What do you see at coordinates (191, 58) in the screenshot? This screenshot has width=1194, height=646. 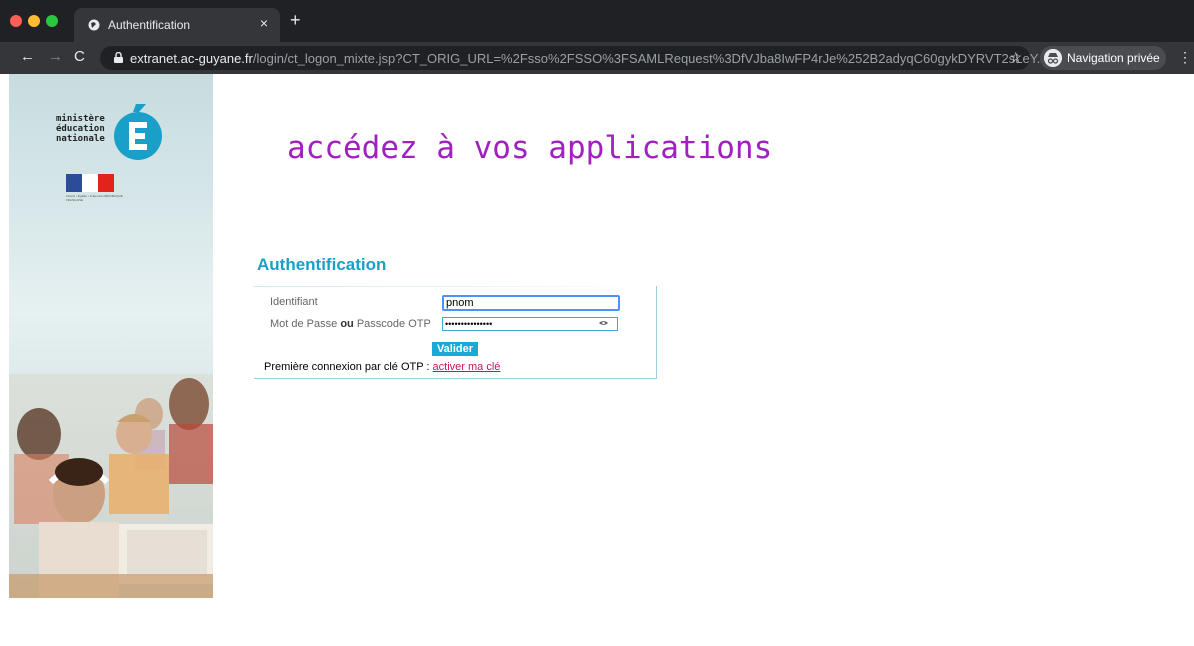 I see `url-host: extranet.ac-guyane.fr` at bounding box center [191, 58].